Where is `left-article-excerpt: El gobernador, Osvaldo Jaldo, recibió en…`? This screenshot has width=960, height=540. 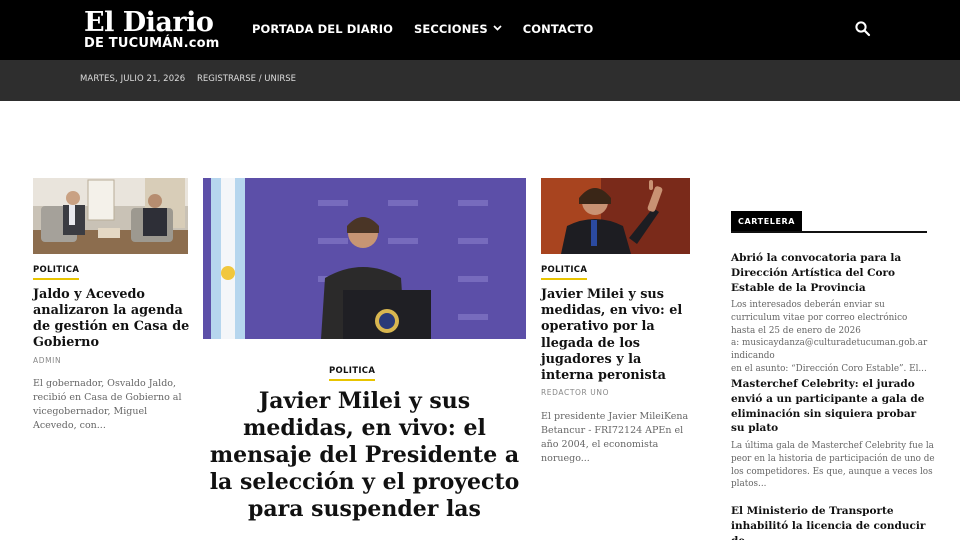 left-article-excerpt: El gobernador, Osvaldo Jaldo, recibió en… is located at coordinates (107, 404).